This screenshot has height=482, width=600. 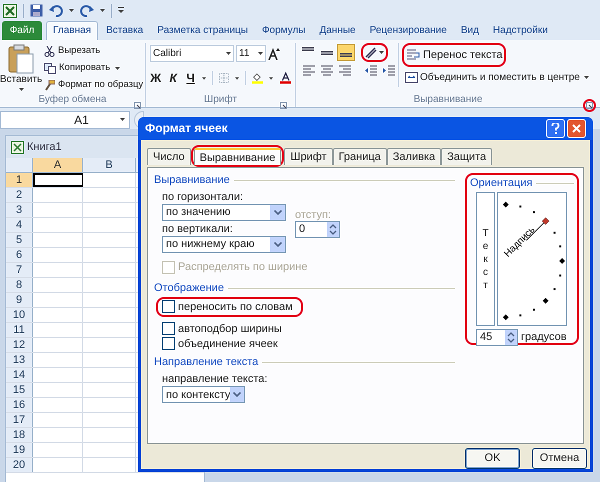 What do you see at coordinates (466, 156) in the screenshot?
I see `dialog-tab: Защита` at bounding box center [466, 156].